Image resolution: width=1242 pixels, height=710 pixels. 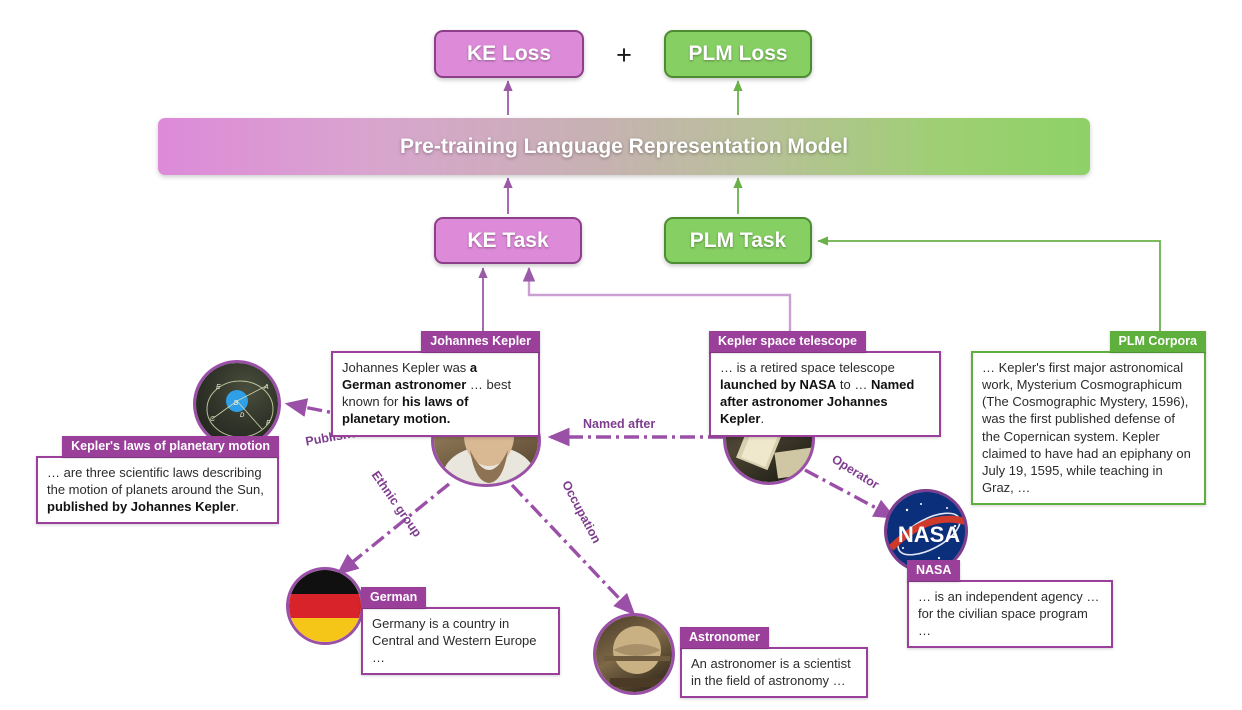 I want to click on relation-label-named-after: Named after, so click(x=619, y=424).